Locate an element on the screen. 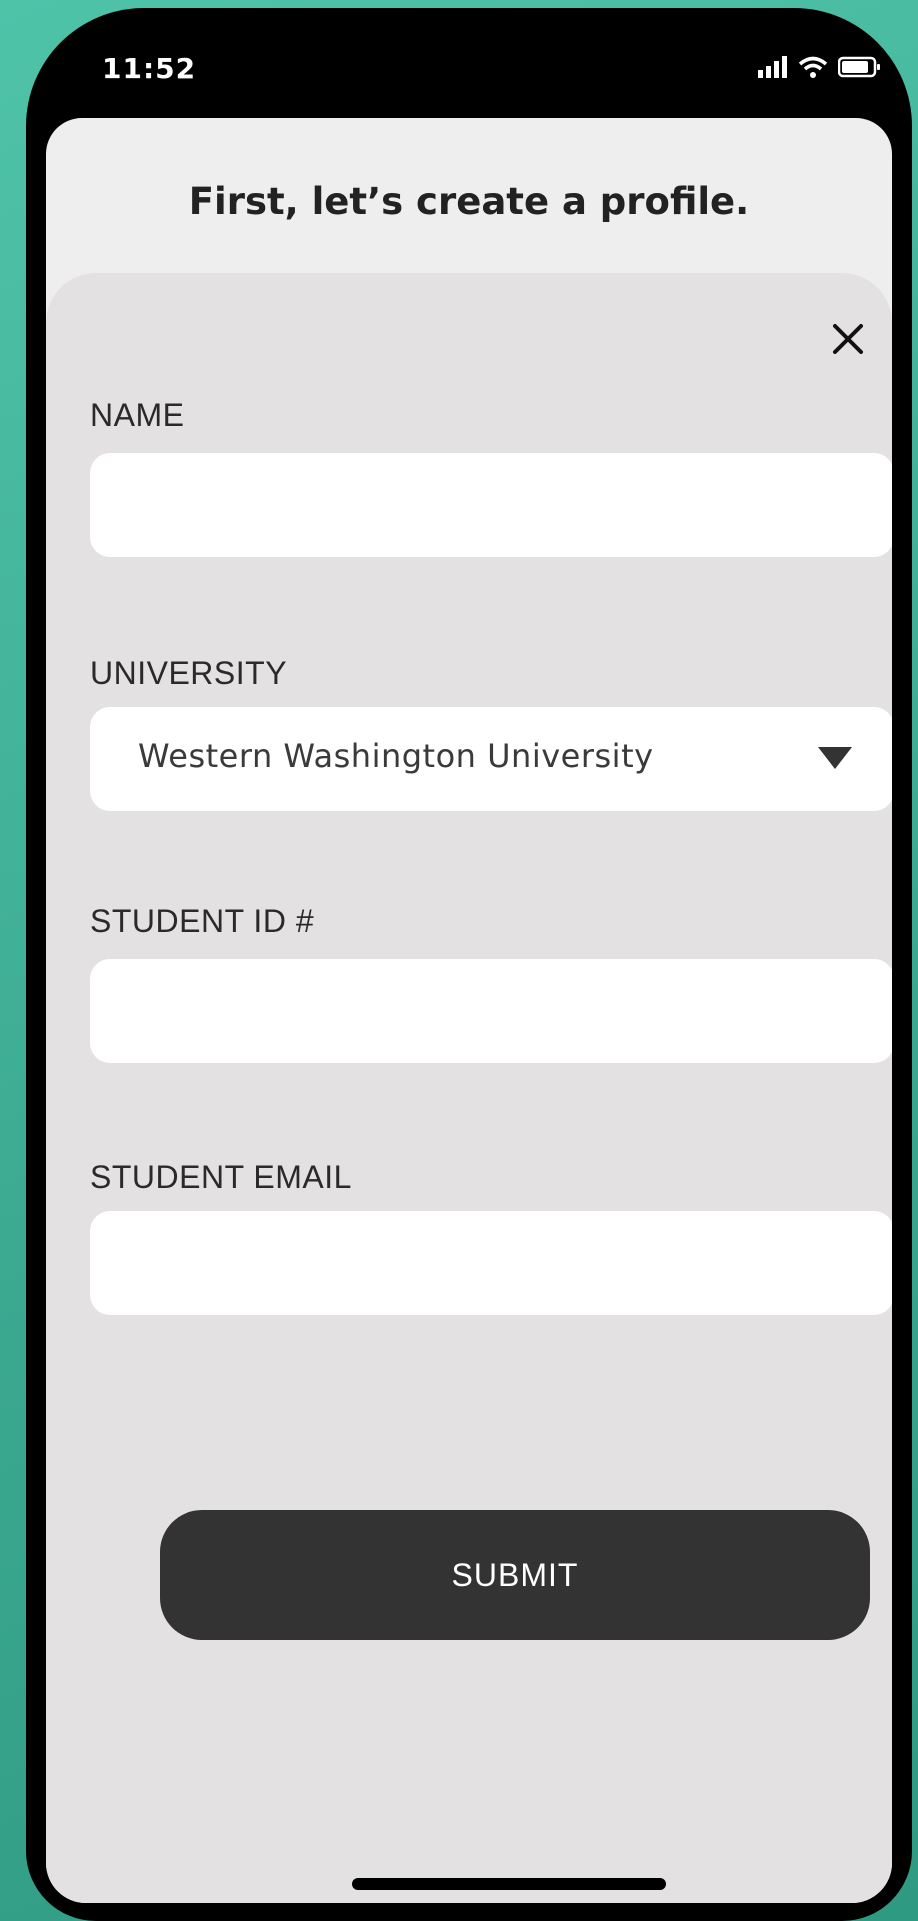 The image size is (918, 1921). university-select: Western Washington University is located at coordinates (491, 759).